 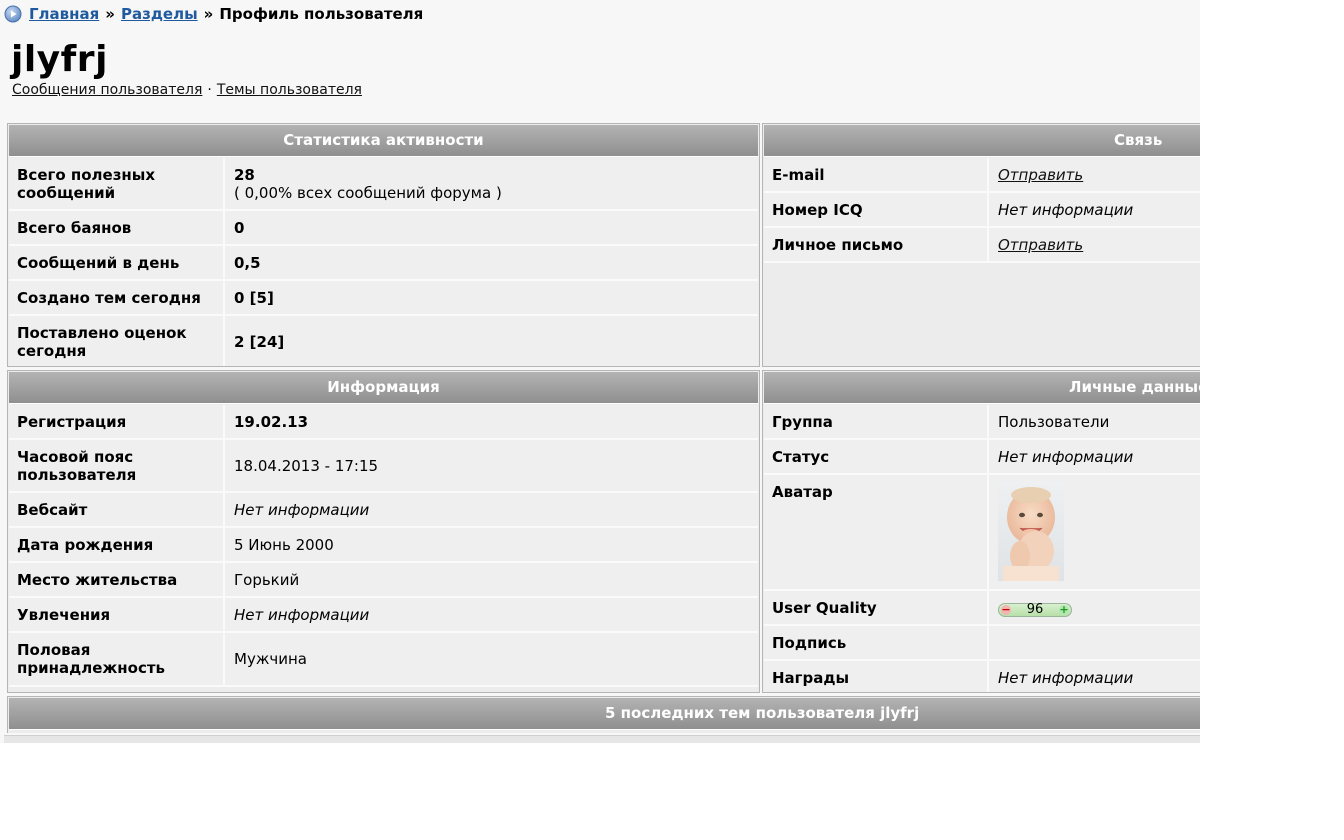 What do you see at coordinates (383, 388) in the screenshot?
I see `info-panel-header: Информация` at bounding box center [383, 388].